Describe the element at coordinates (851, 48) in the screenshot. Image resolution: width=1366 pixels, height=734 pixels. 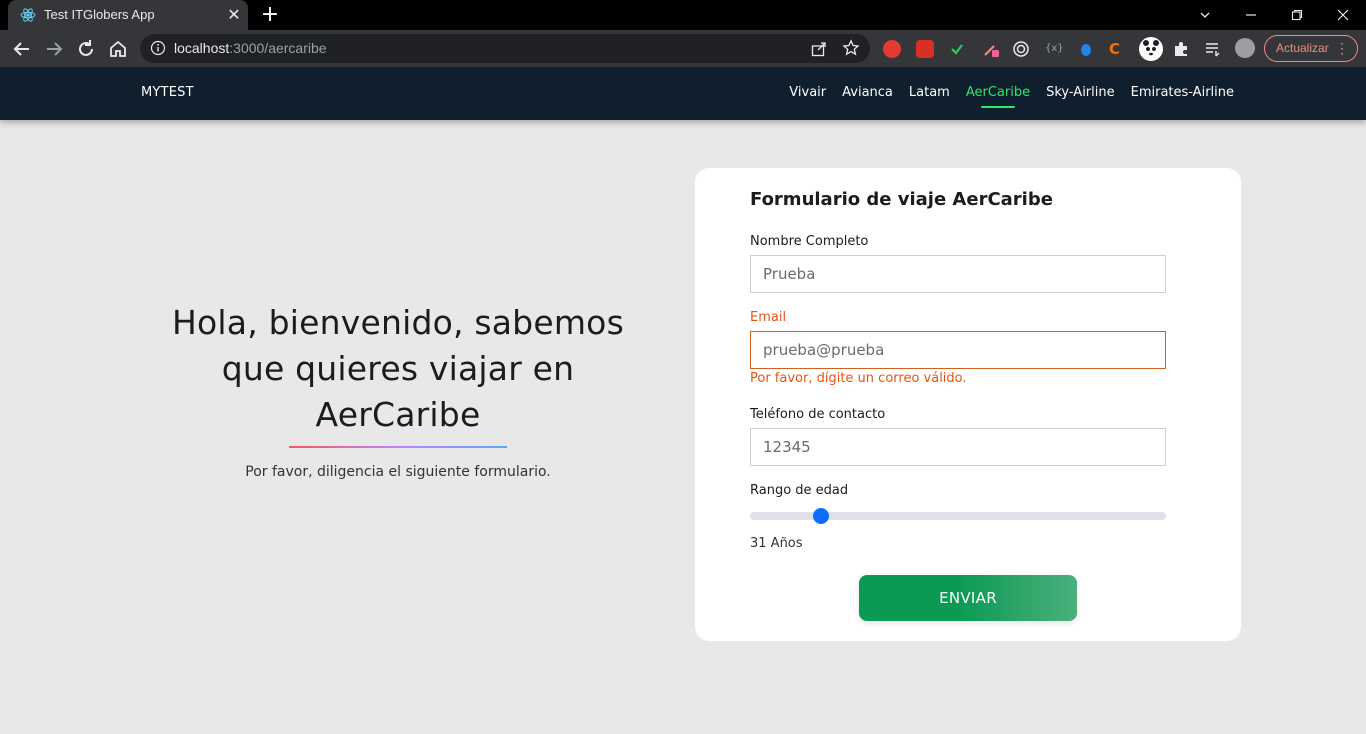
I see `bookmark-star-icon` at that location.